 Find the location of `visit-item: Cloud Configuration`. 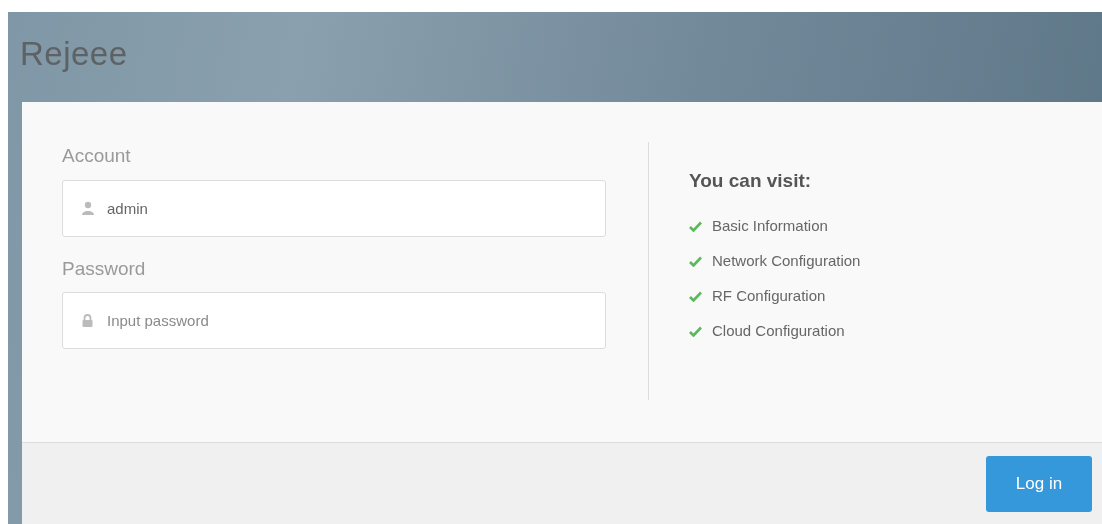

visit-item: Cloud Configuration is located at coordinates (778, 331).